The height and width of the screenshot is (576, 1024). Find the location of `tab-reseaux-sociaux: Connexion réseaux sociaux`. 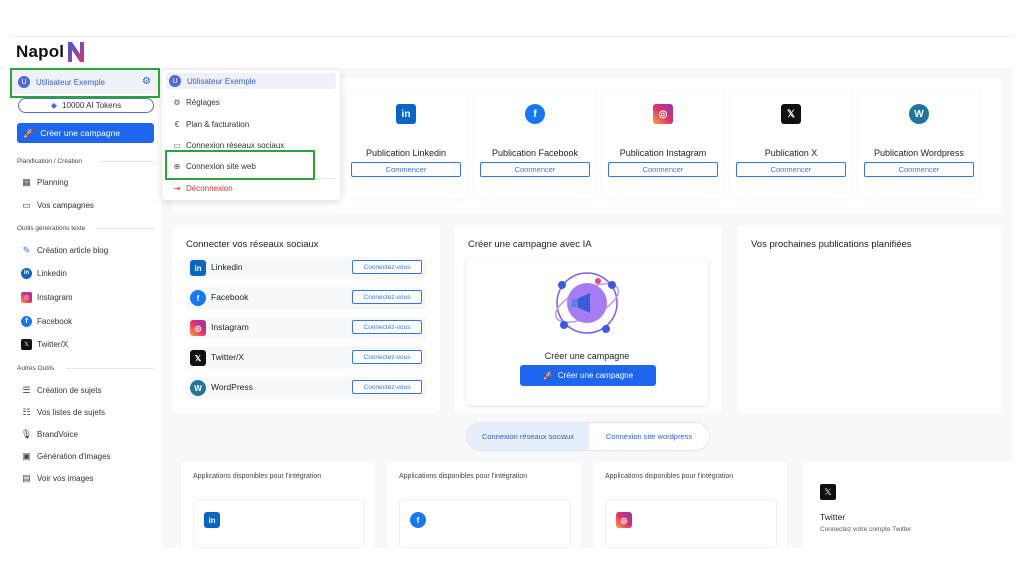

tab-reseaux-sociaux: Connexion réseaux sociaux is located at coordinates (528, 436).